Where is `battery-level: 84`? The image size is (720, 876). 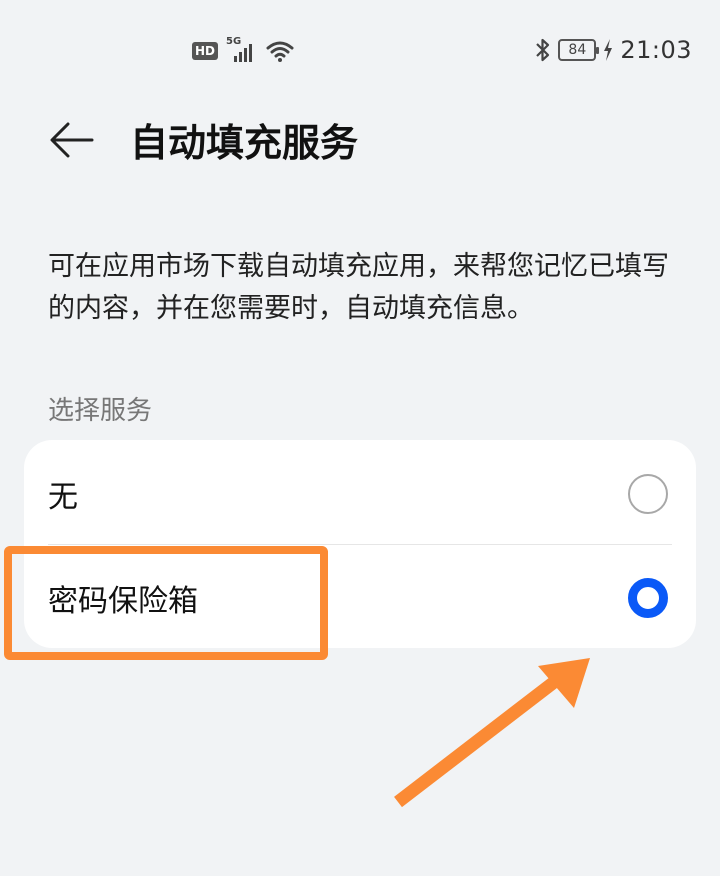
battery-level: 84 is located at coordinates (577, 50).